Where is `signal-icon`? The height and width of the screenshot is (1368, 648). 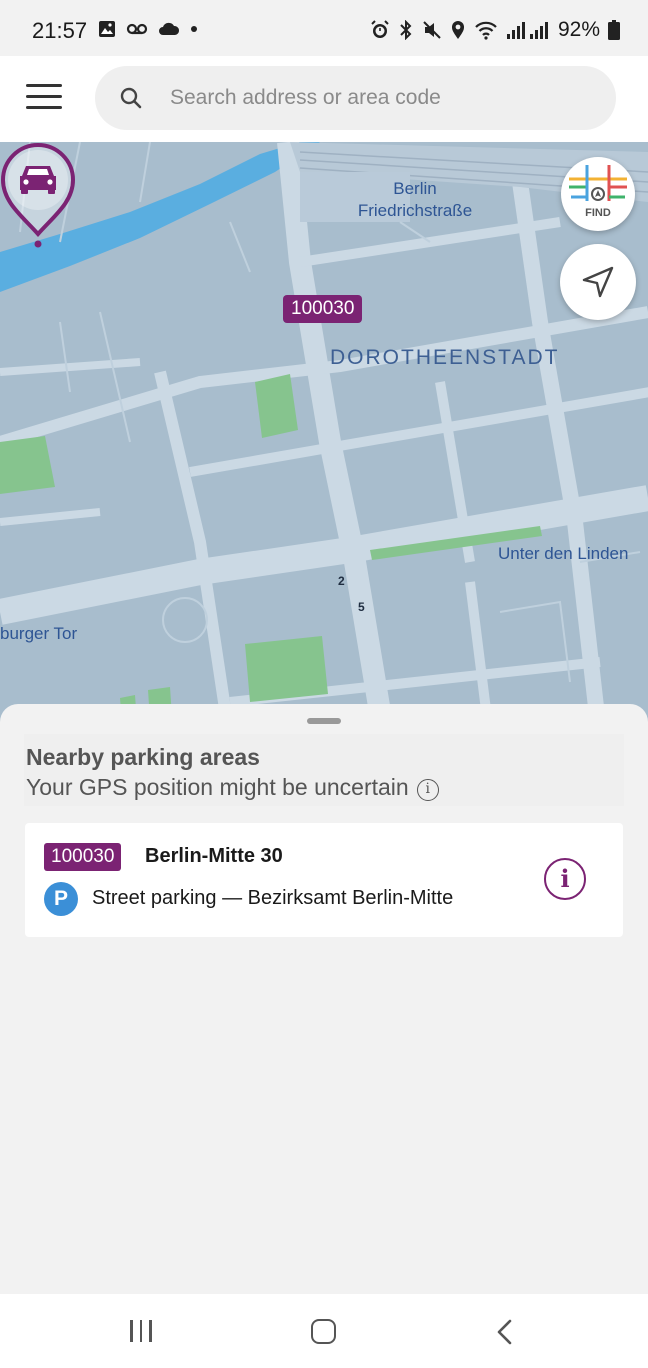 signal-icon is located at coordinates (527, 30).